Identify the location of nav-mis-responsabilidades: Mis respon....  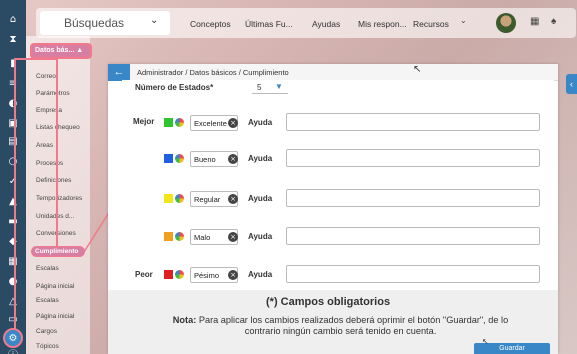
(382, 24).